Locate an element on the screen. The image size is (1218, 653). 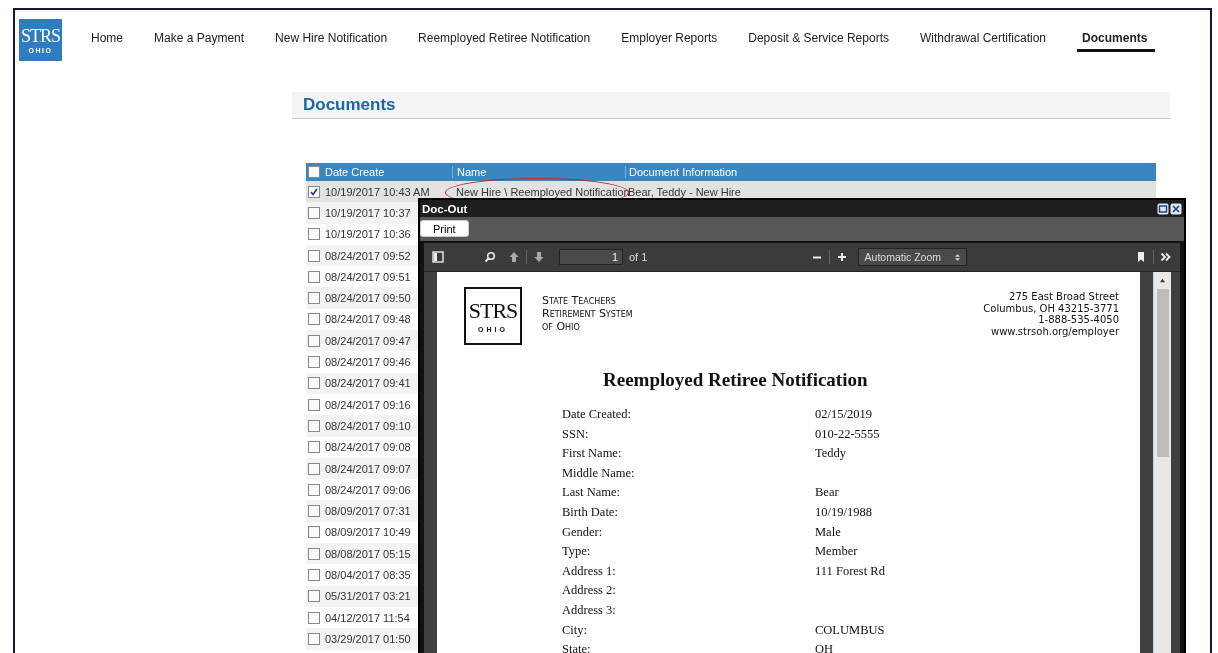
sidebar-toggle-icon is located at coordinates (438, 257).